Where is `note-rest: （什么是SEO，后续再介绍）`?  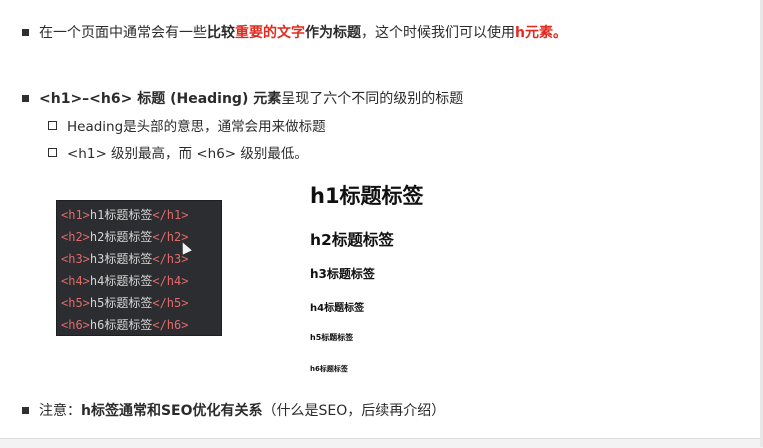
note-rest: （什么是SEO，后续再介绍） is located at coordinates (354, 411).